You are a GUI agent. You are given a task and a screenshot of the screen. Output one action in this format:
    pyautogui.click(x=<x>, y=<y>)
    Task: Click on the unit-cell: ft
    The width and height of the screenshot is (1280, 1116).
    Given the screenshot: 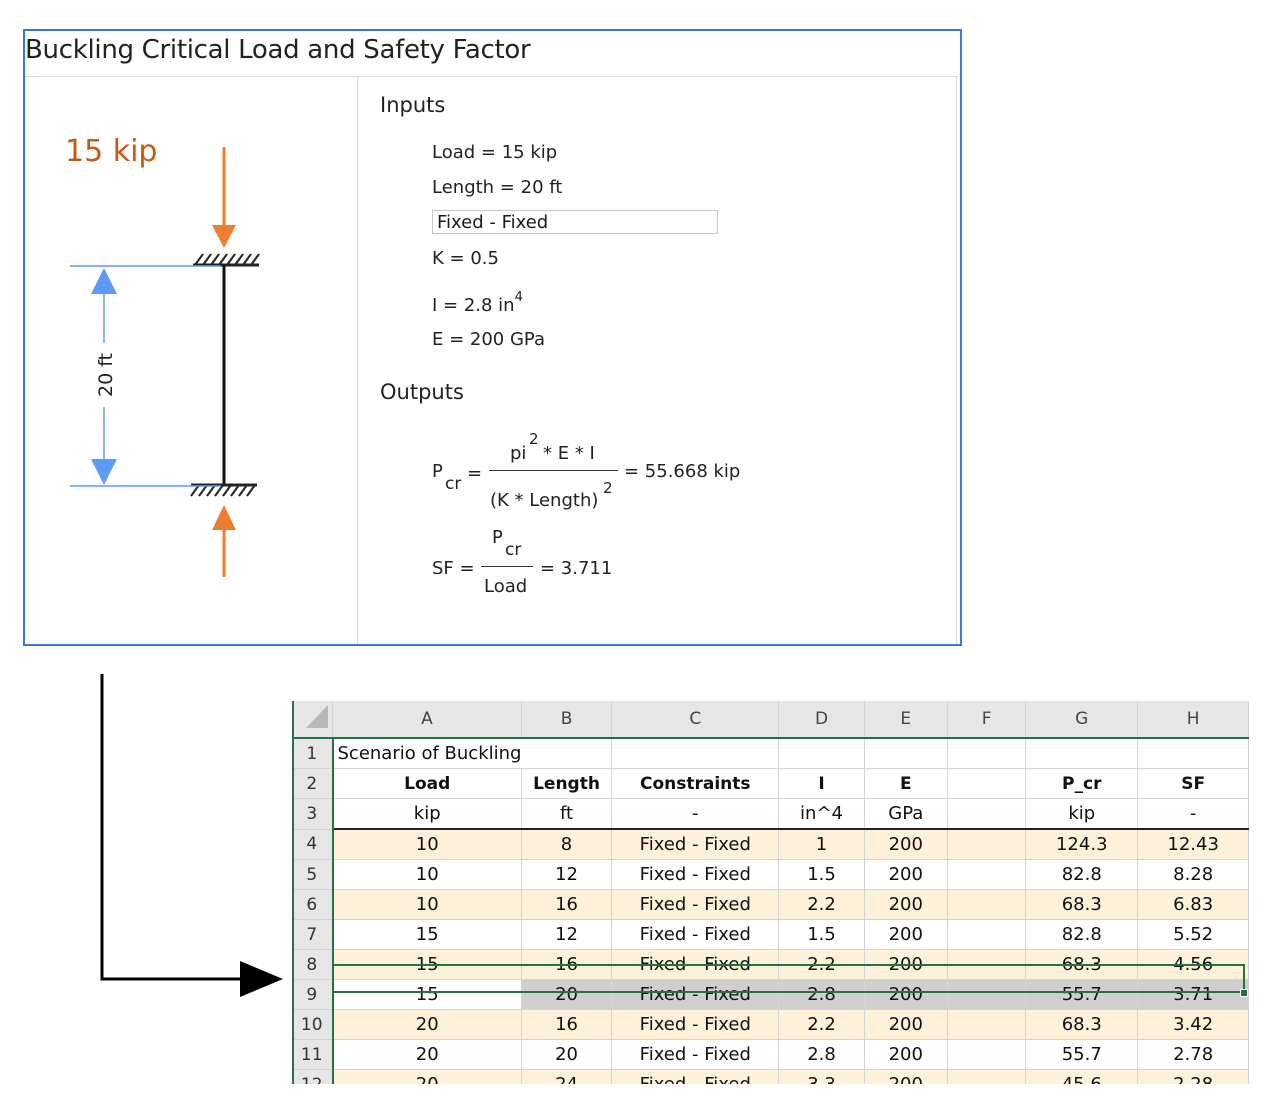 What is the action you would take?
    pyautogui.click(x=567, y=814)
    